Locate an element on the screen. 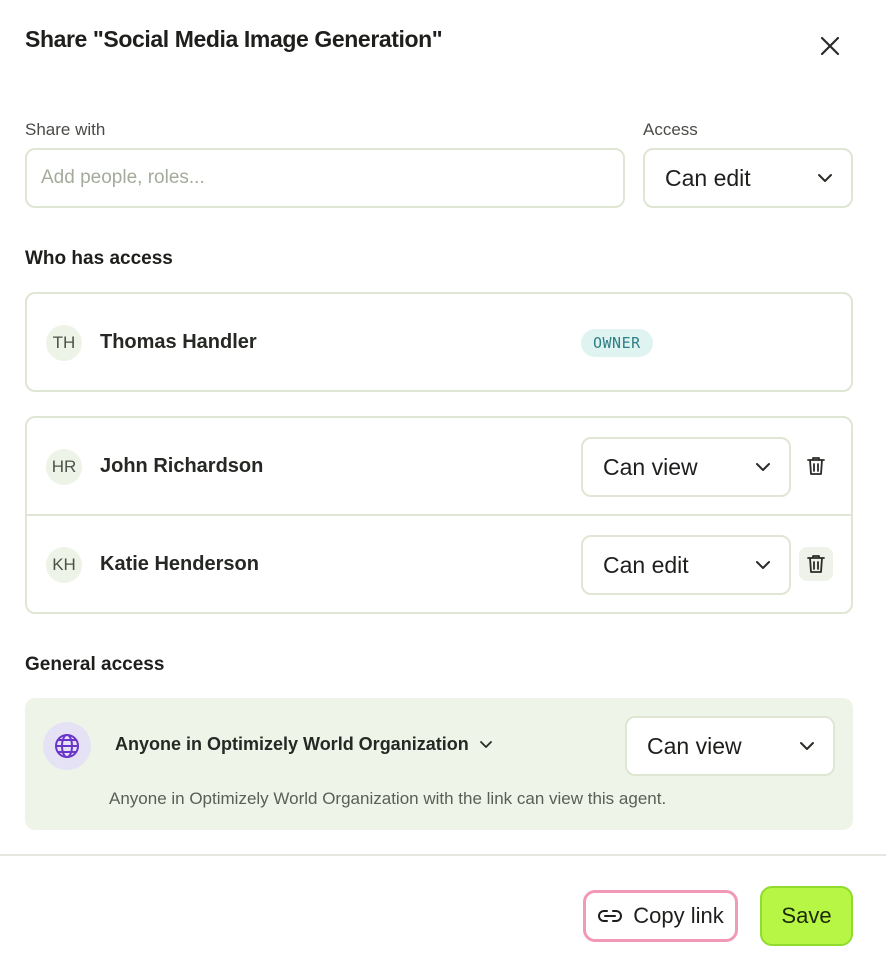 This screenshot has width=886, height=972. general-access-select: Can view is located at coordinates (730, 746).